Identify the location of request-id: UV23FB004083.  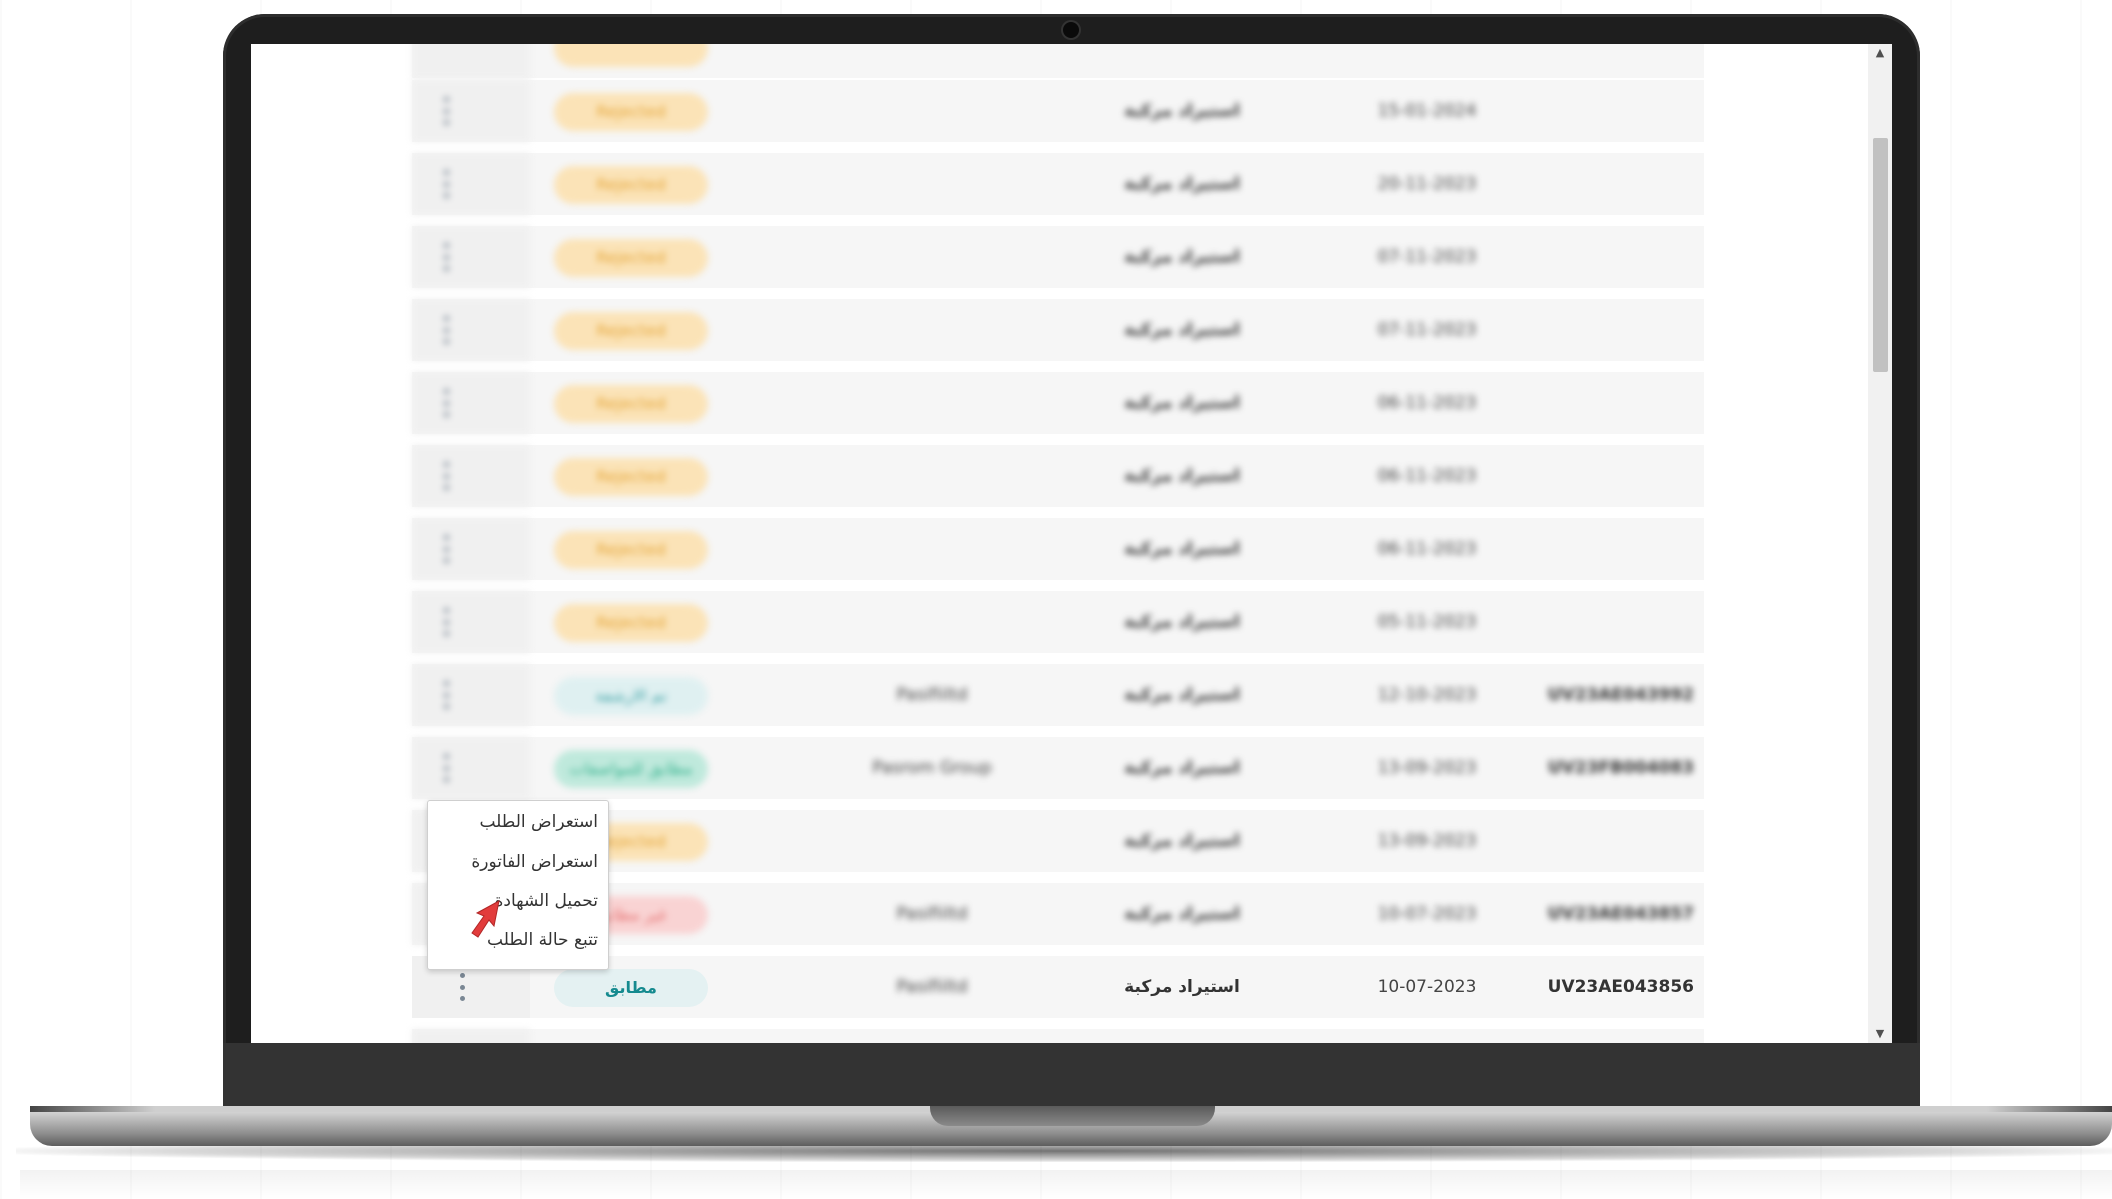
(1603, 768).